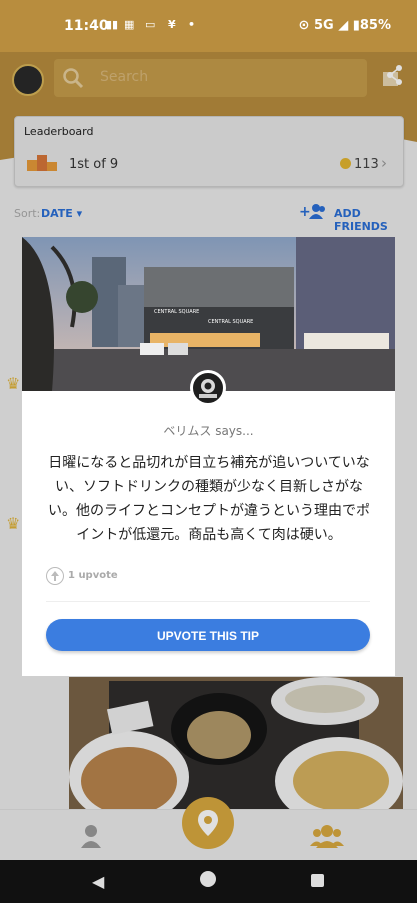  Describe the element at coordinates (208, 635) in the screenshot. I see `upvote-tip-button: UPVOTE THIS TIP` at that location.